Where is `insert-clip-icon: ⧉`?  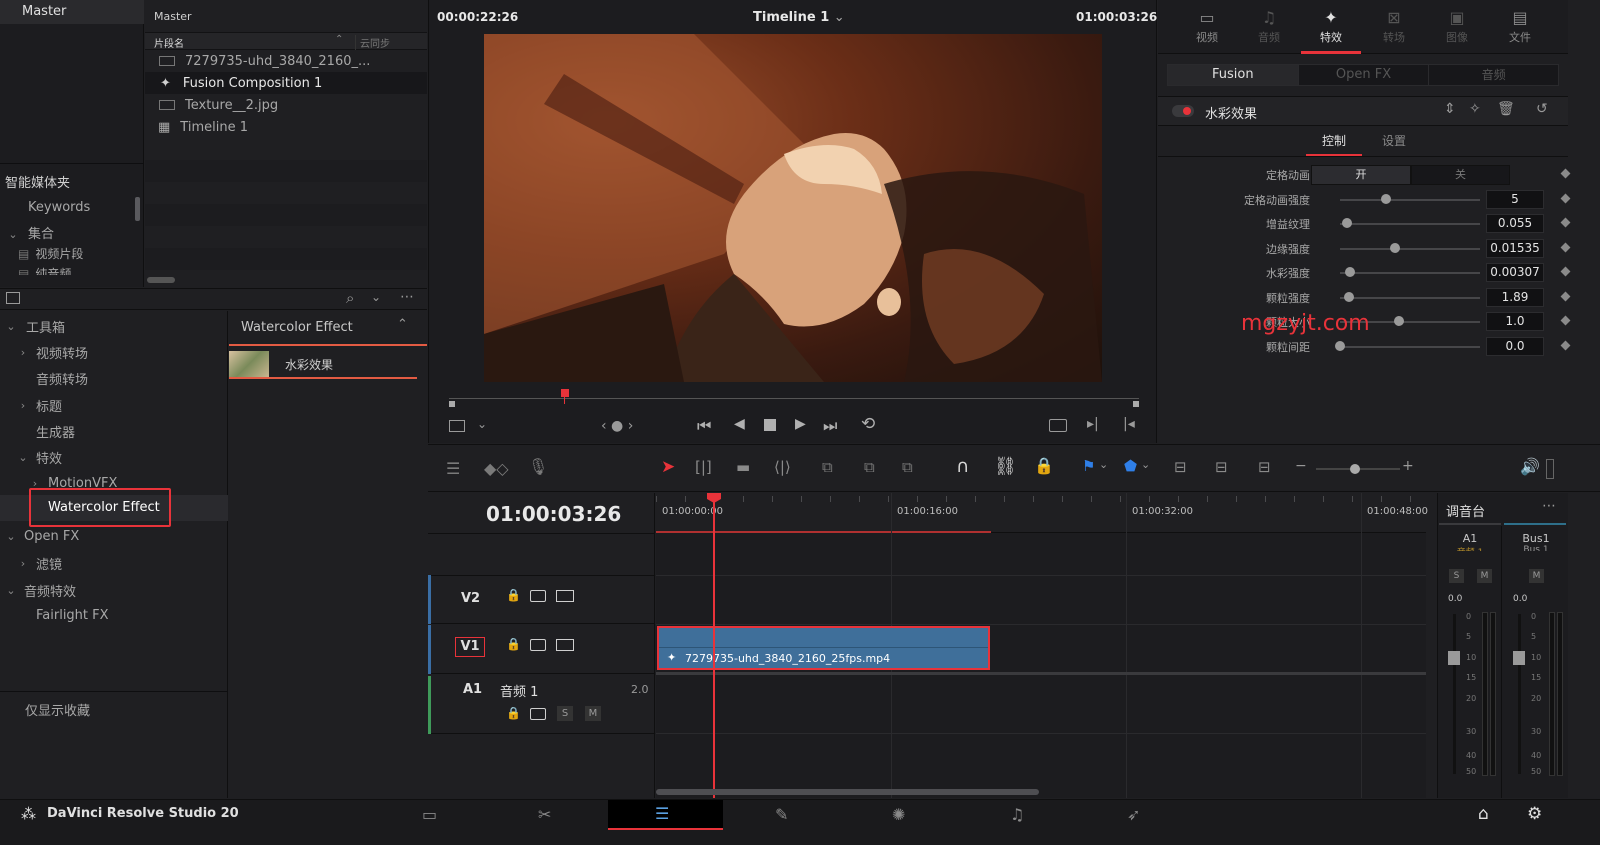 insert-clip-icon: ⧉ is located at coordinates (827, 467).